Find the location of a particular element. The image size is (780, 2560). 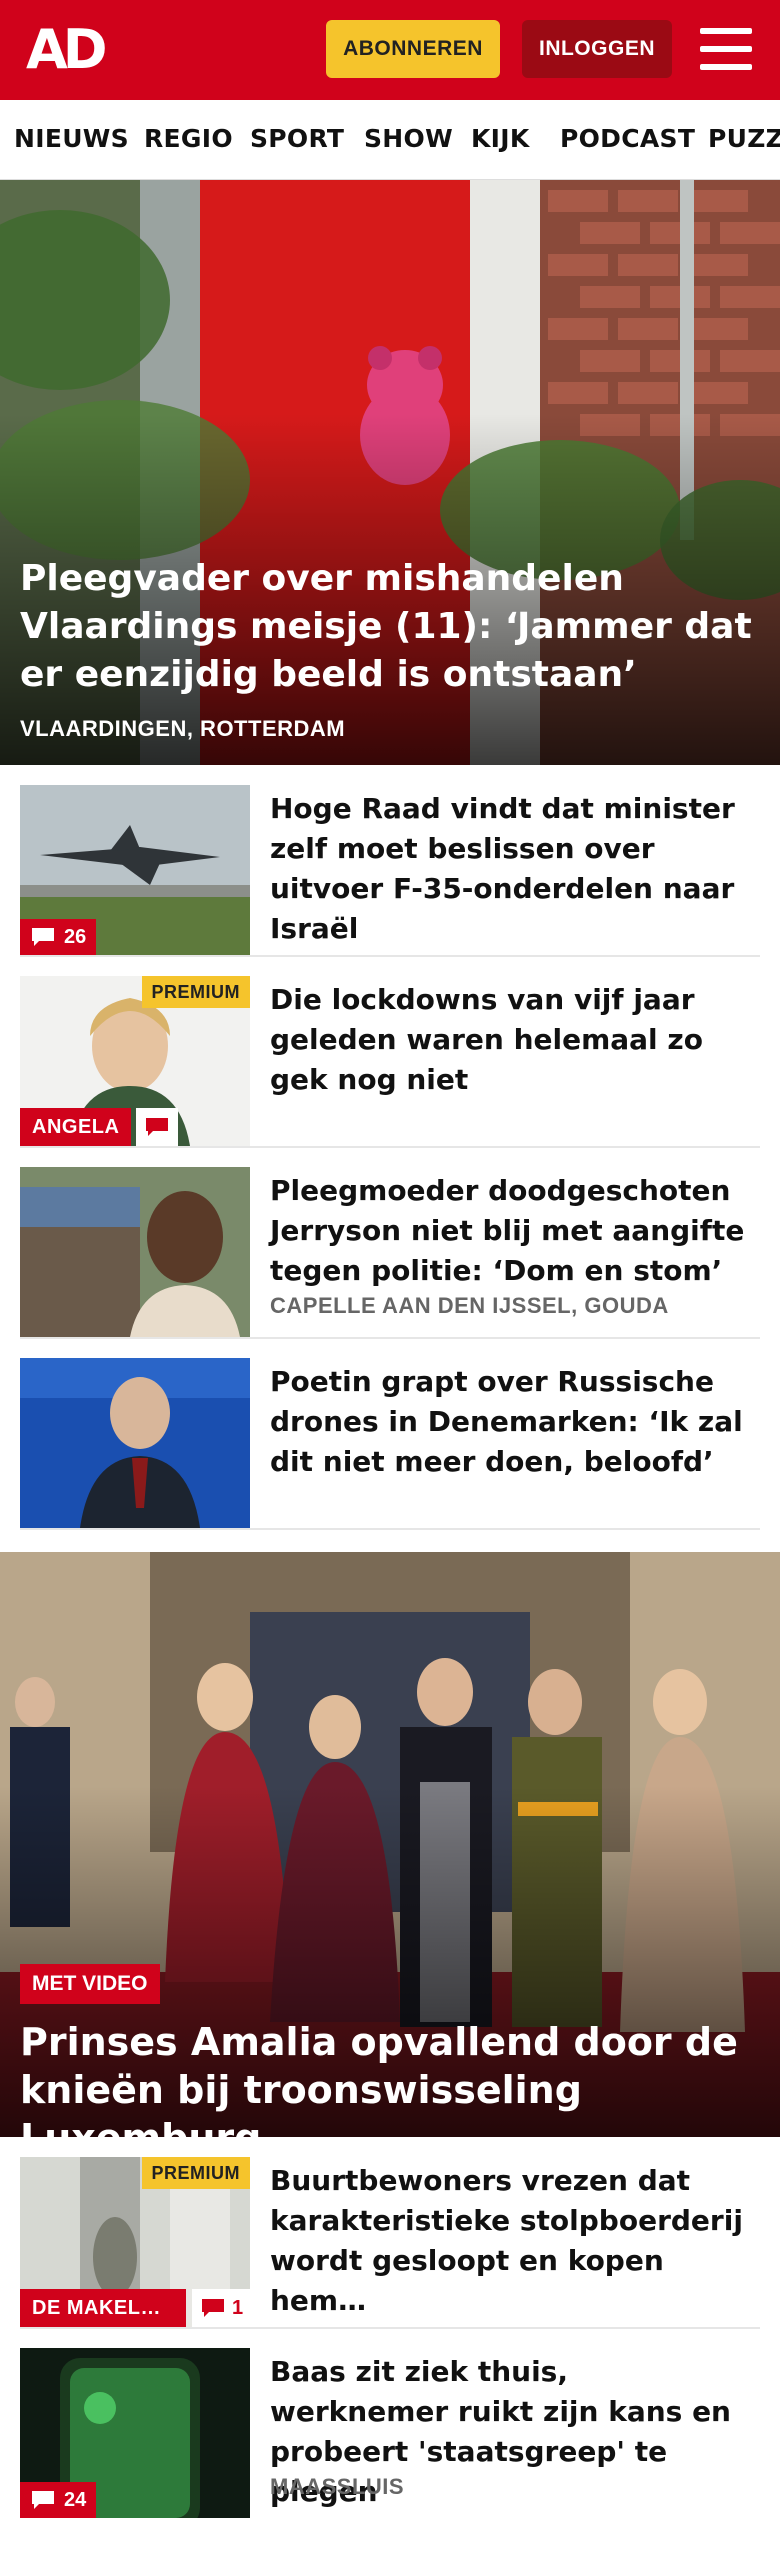

nav-item-puzzels: PUZZ is located at coordinates (744, 138).